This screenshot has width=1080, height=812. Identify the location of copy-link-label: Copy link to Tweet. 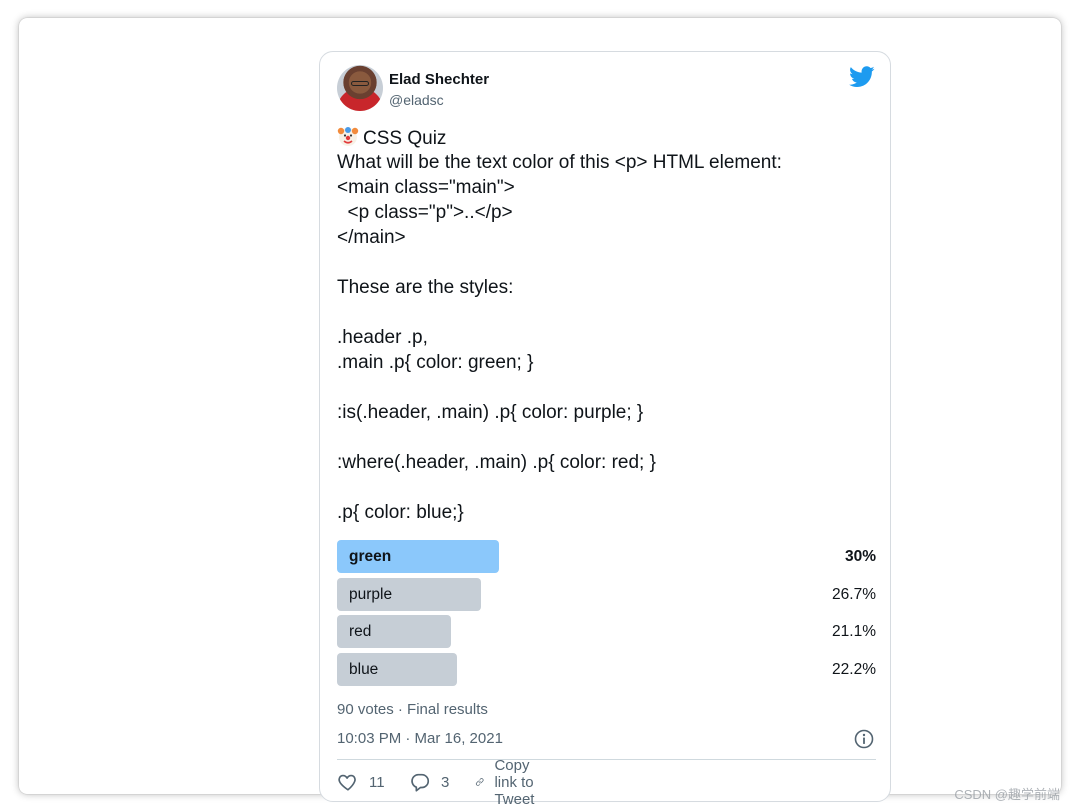
(514, 782).